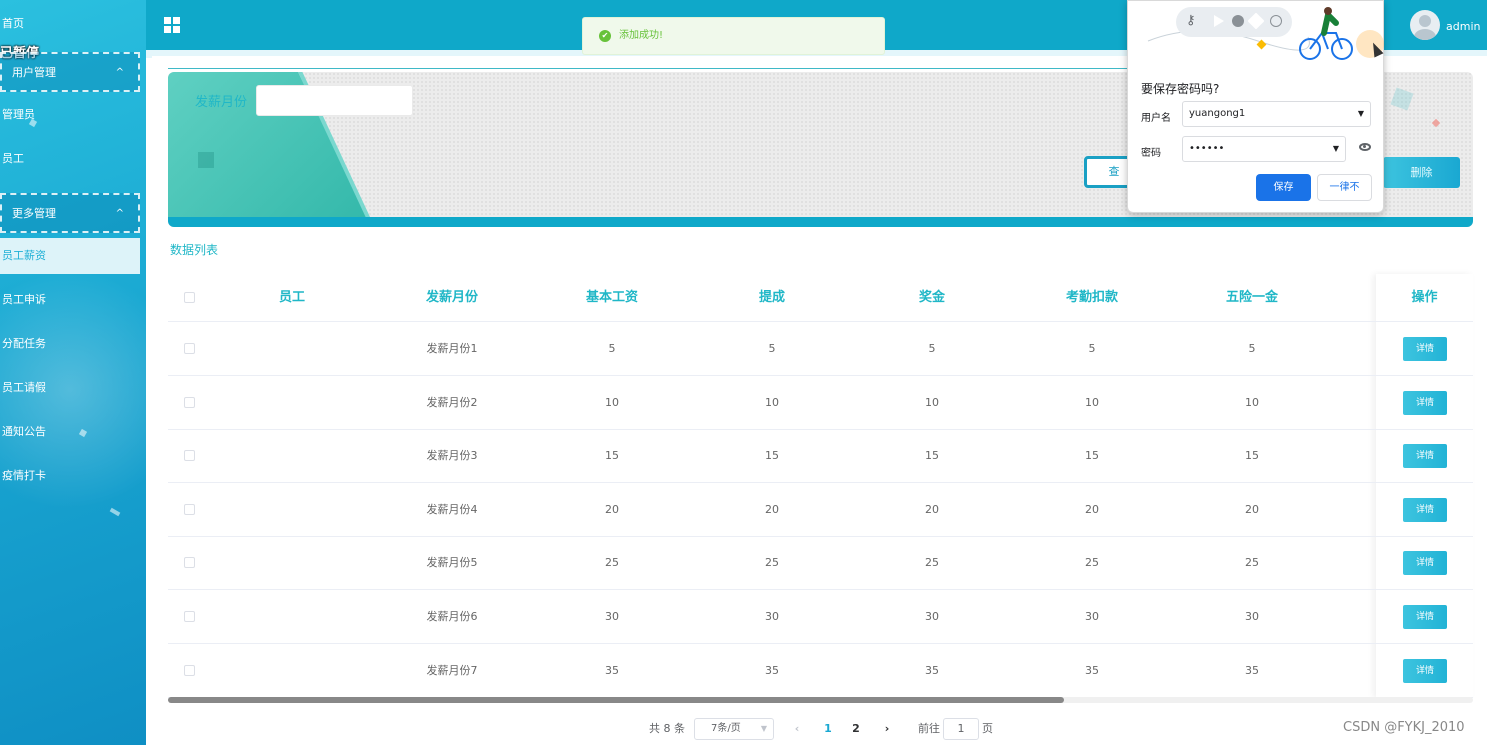  Describe the element at coordinates (1252, 402) in the screenshot. I see `cell-insurance: 10` at that location.